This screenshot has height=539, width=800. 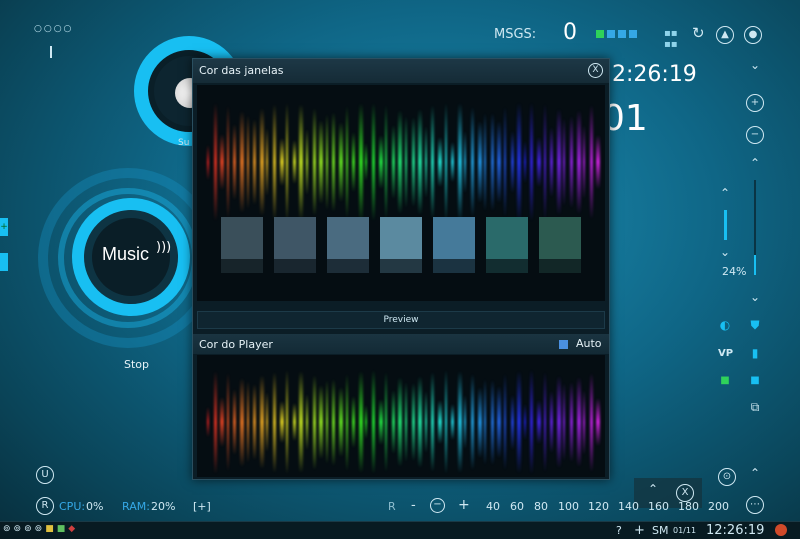 I want to click on refresh-icon: ↻, so click(x=698, y=33).